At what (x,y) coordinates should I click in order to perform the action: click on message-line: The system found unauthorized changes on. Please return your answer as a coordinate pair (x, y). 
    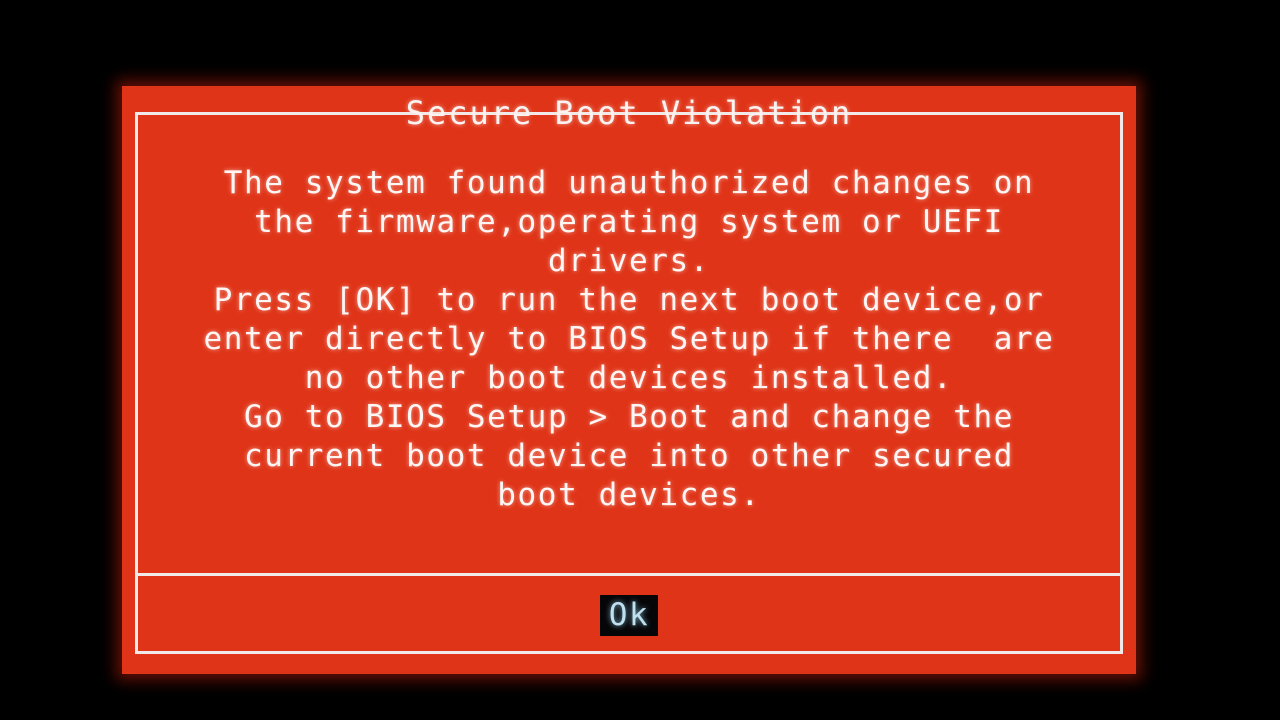
    Looking at the image, I should click on (629, 183).